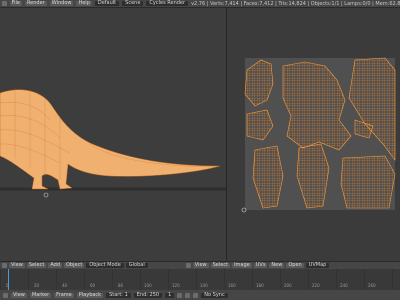 This screenshot has height=300, width=400. I want to click on uv-island-foot, so click(368, 182).